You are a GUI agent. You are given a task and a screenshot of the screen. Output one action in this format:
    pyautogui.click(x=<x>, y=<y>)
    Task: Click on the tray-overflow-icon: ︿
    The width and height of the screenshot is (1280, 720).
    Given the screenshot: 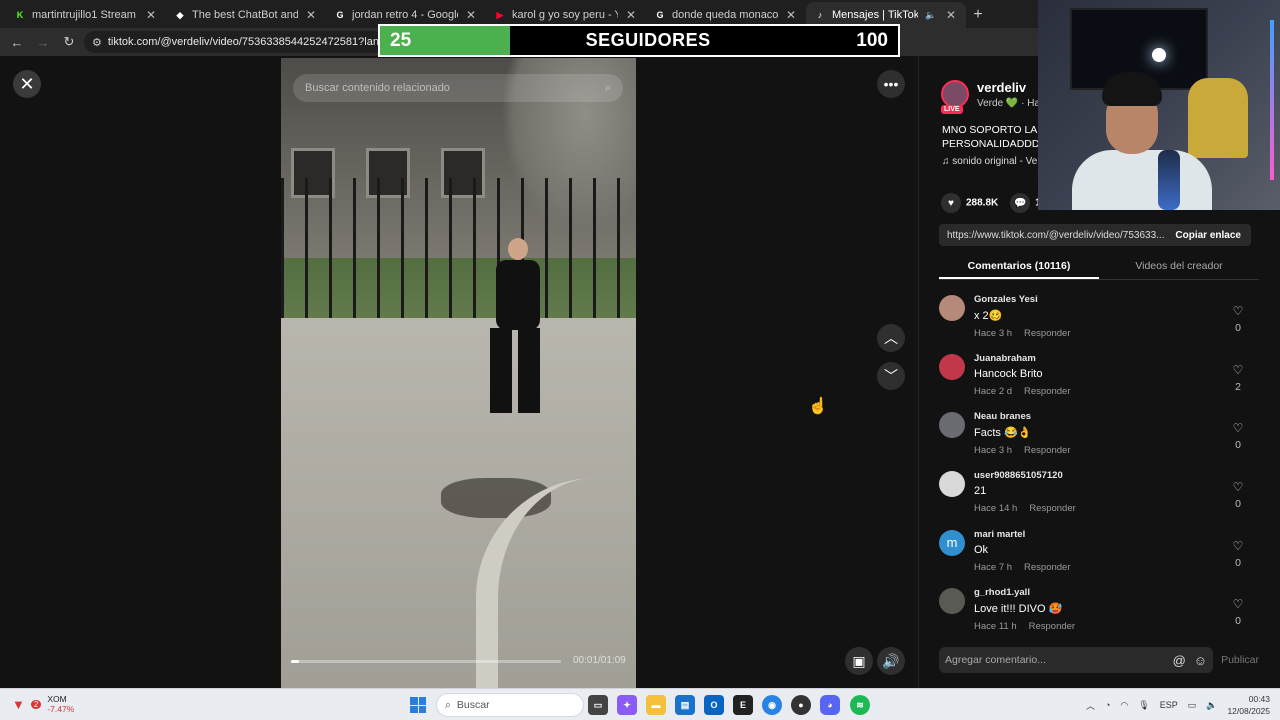 What is the action you would take?
    pyautogui.click(x=1090, y=705)
    